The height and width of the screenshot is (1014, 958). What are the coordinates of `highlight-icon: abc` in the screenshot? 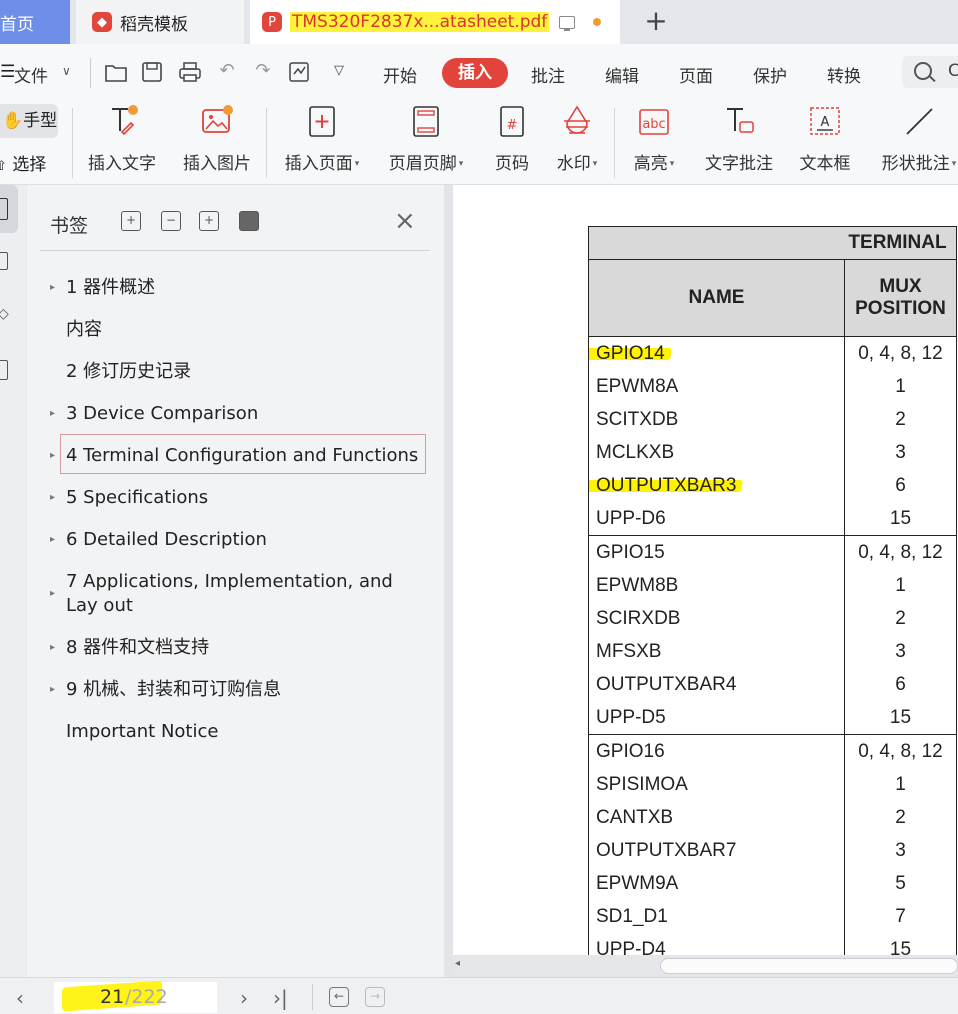 It's located at (654, 122).